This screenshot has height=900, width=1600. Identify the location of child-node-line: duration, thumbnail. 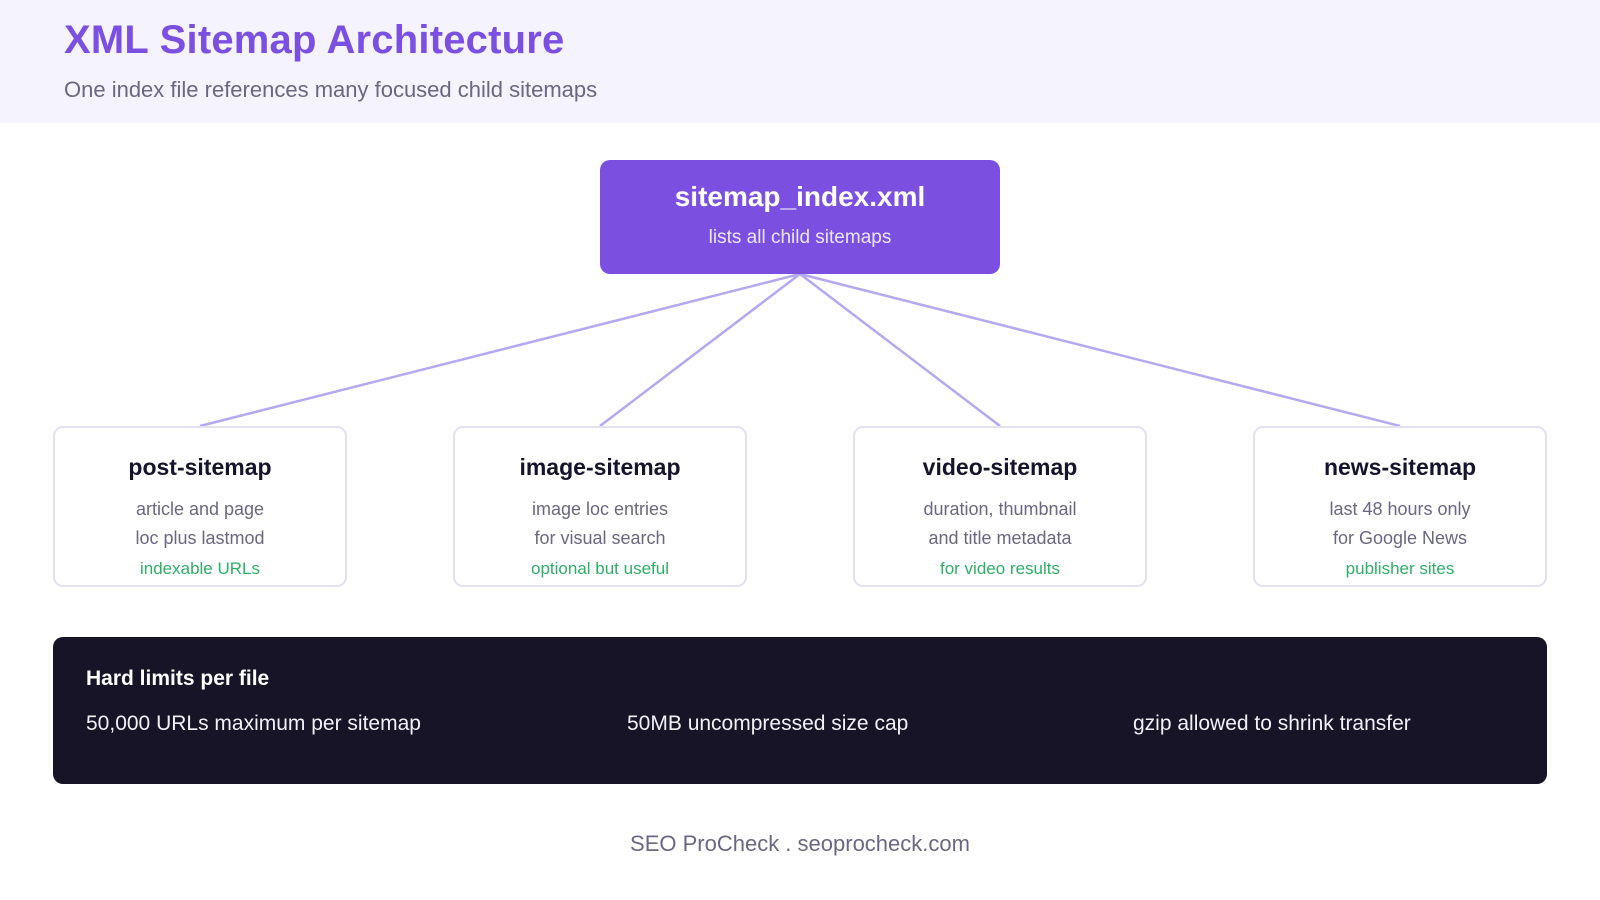
(1000, 509).